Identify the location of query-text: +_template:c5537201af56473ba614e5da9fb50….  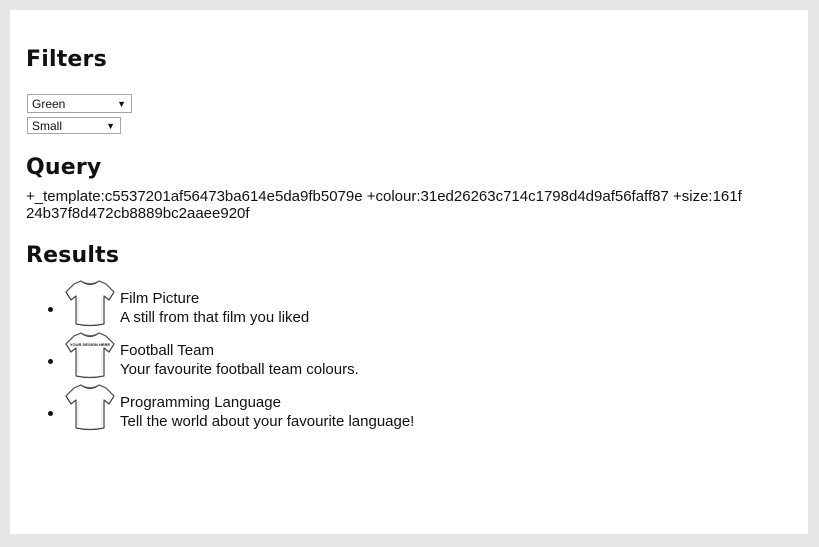
(384, 205).